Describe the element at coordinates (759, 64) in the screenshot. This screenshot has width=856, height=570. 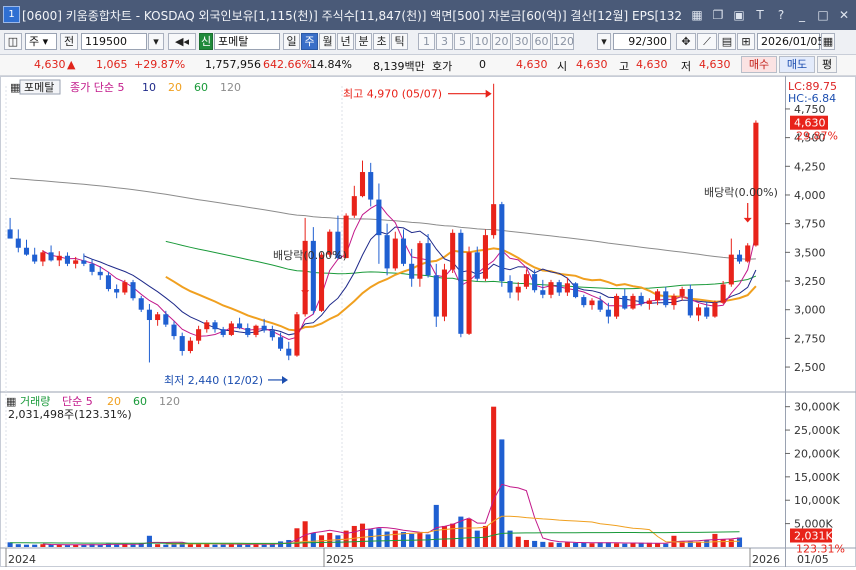
I see `buy-button: 매수` at that location.